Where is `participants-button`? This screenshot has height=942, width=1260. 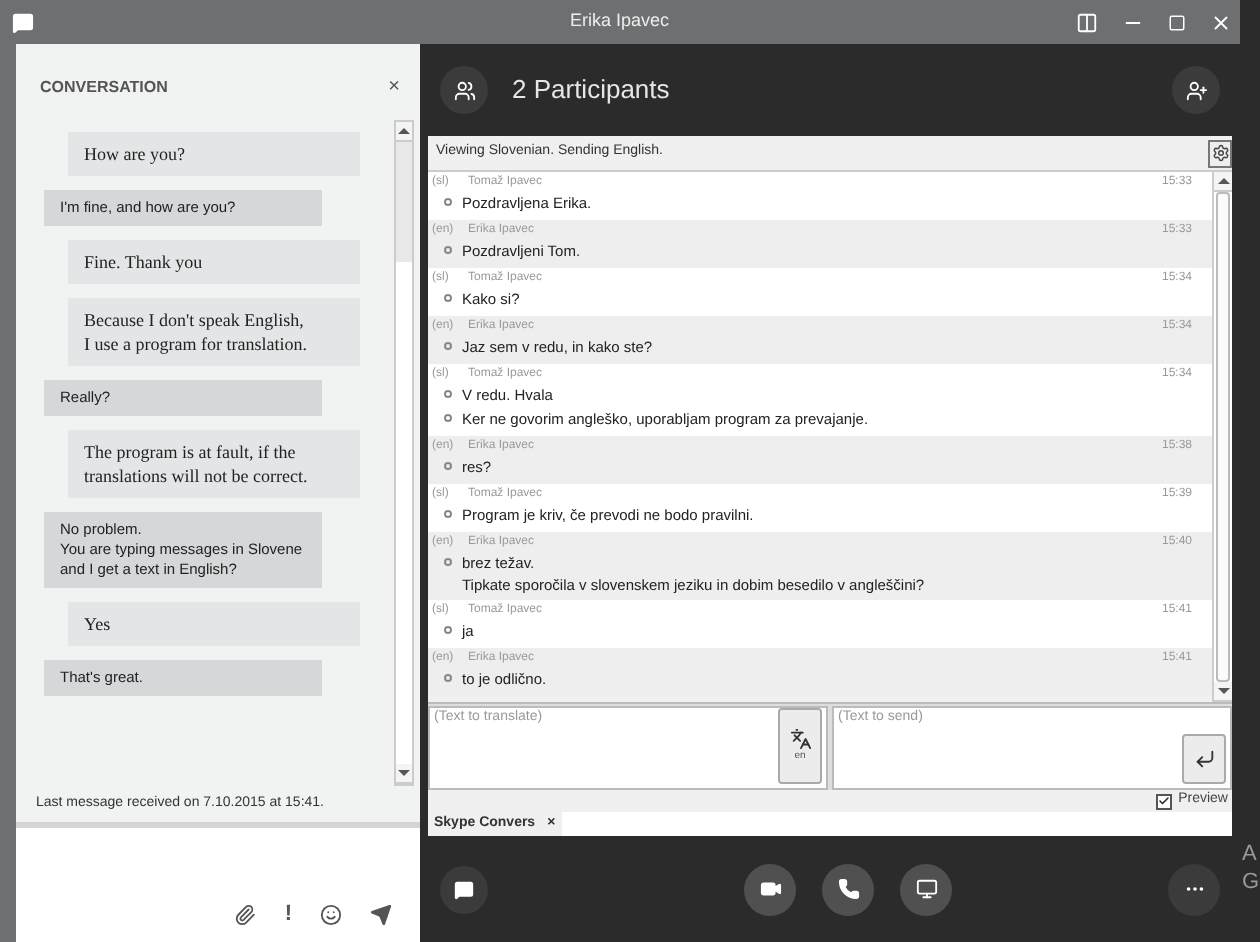 participants-button is located at coordinates (464, 90).